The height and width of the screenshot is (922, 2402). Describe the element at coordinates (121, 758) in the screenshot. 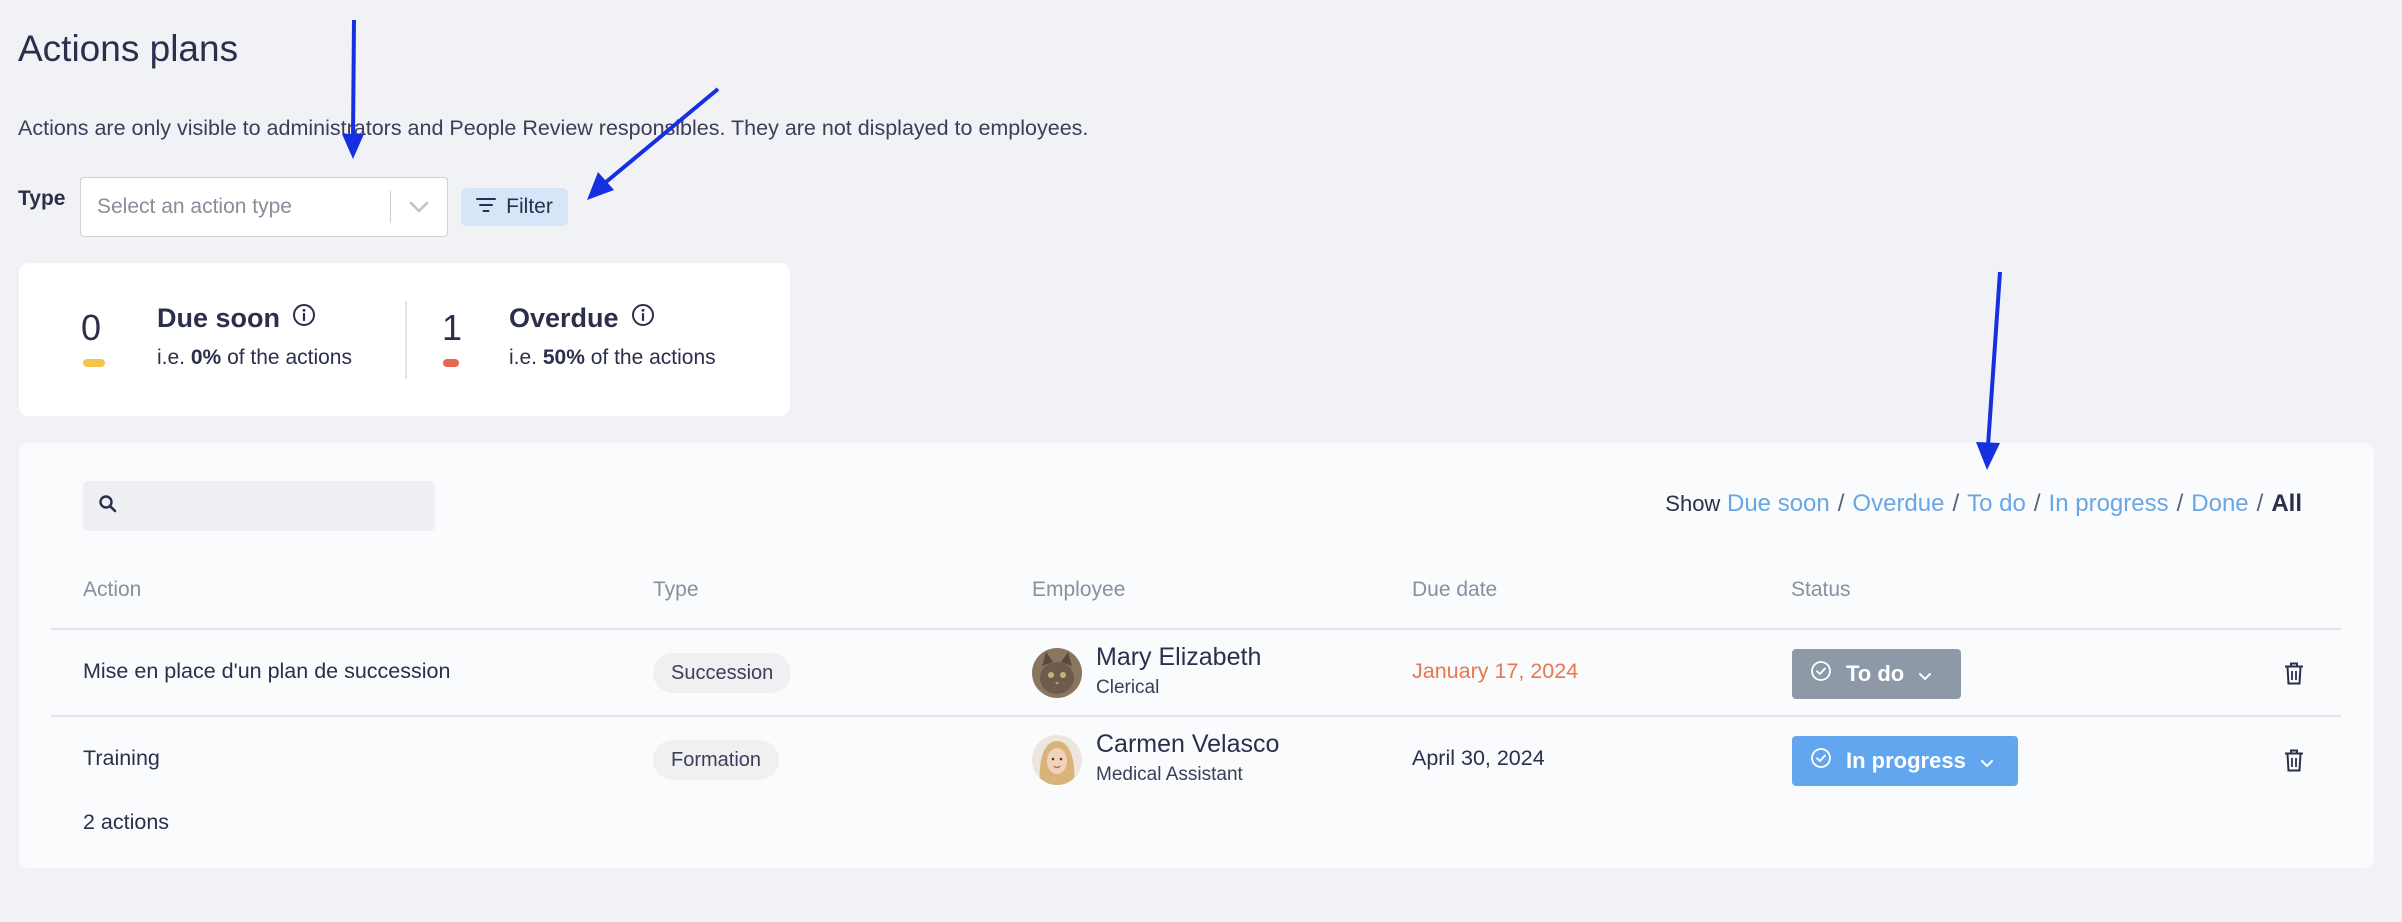

I see `row-action: Training` at that location.